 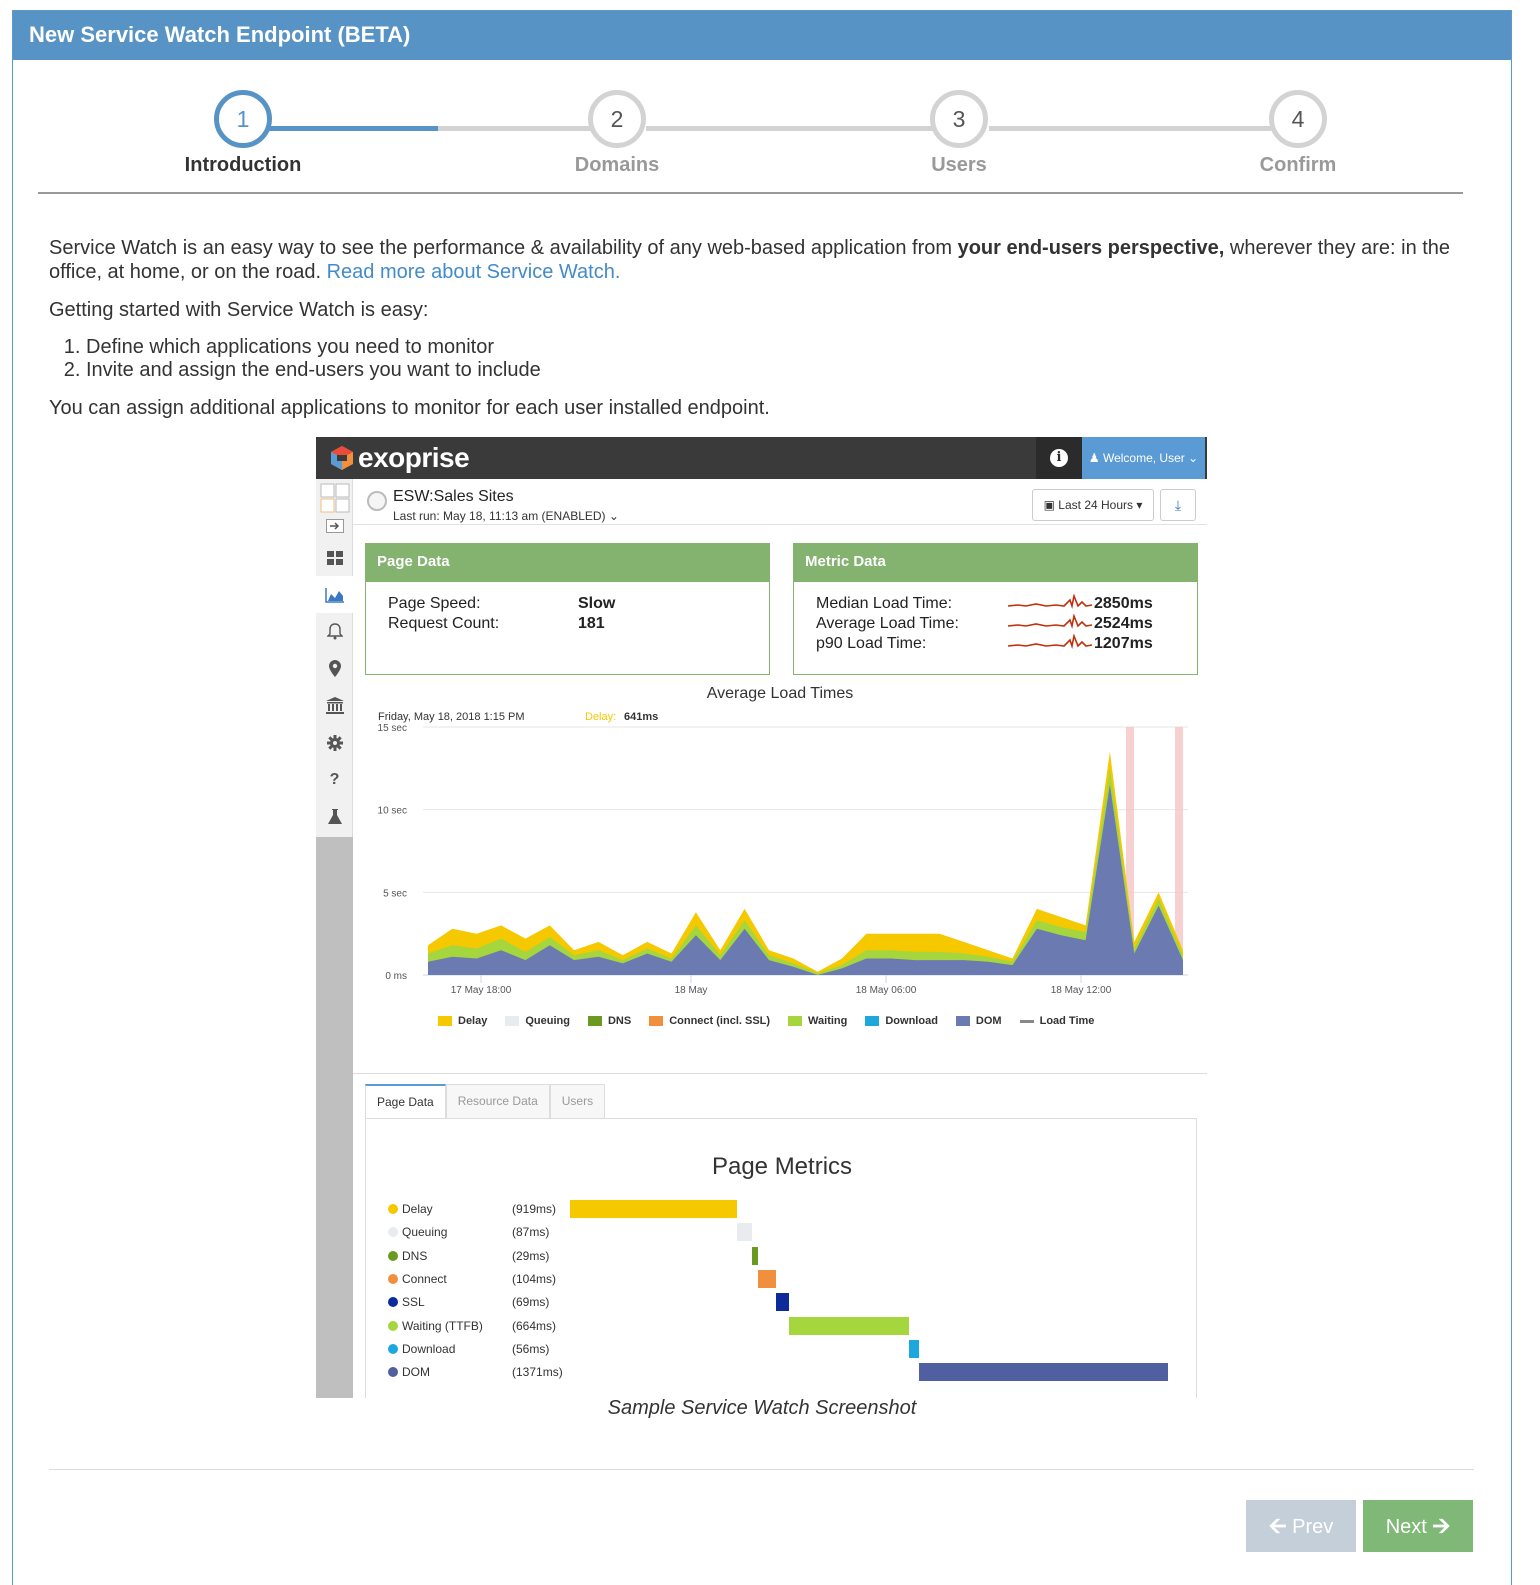 I want to click on screenshot-caption: Sample Service Watch Screenshot, so click(x=770, y=1408).